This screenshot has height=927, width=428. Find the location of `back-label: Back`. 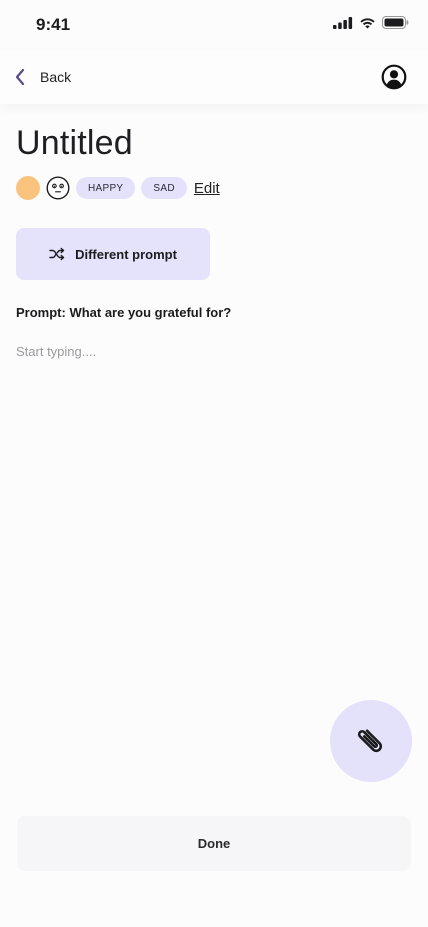

back-label: Back is located at coordinates (56, 77).